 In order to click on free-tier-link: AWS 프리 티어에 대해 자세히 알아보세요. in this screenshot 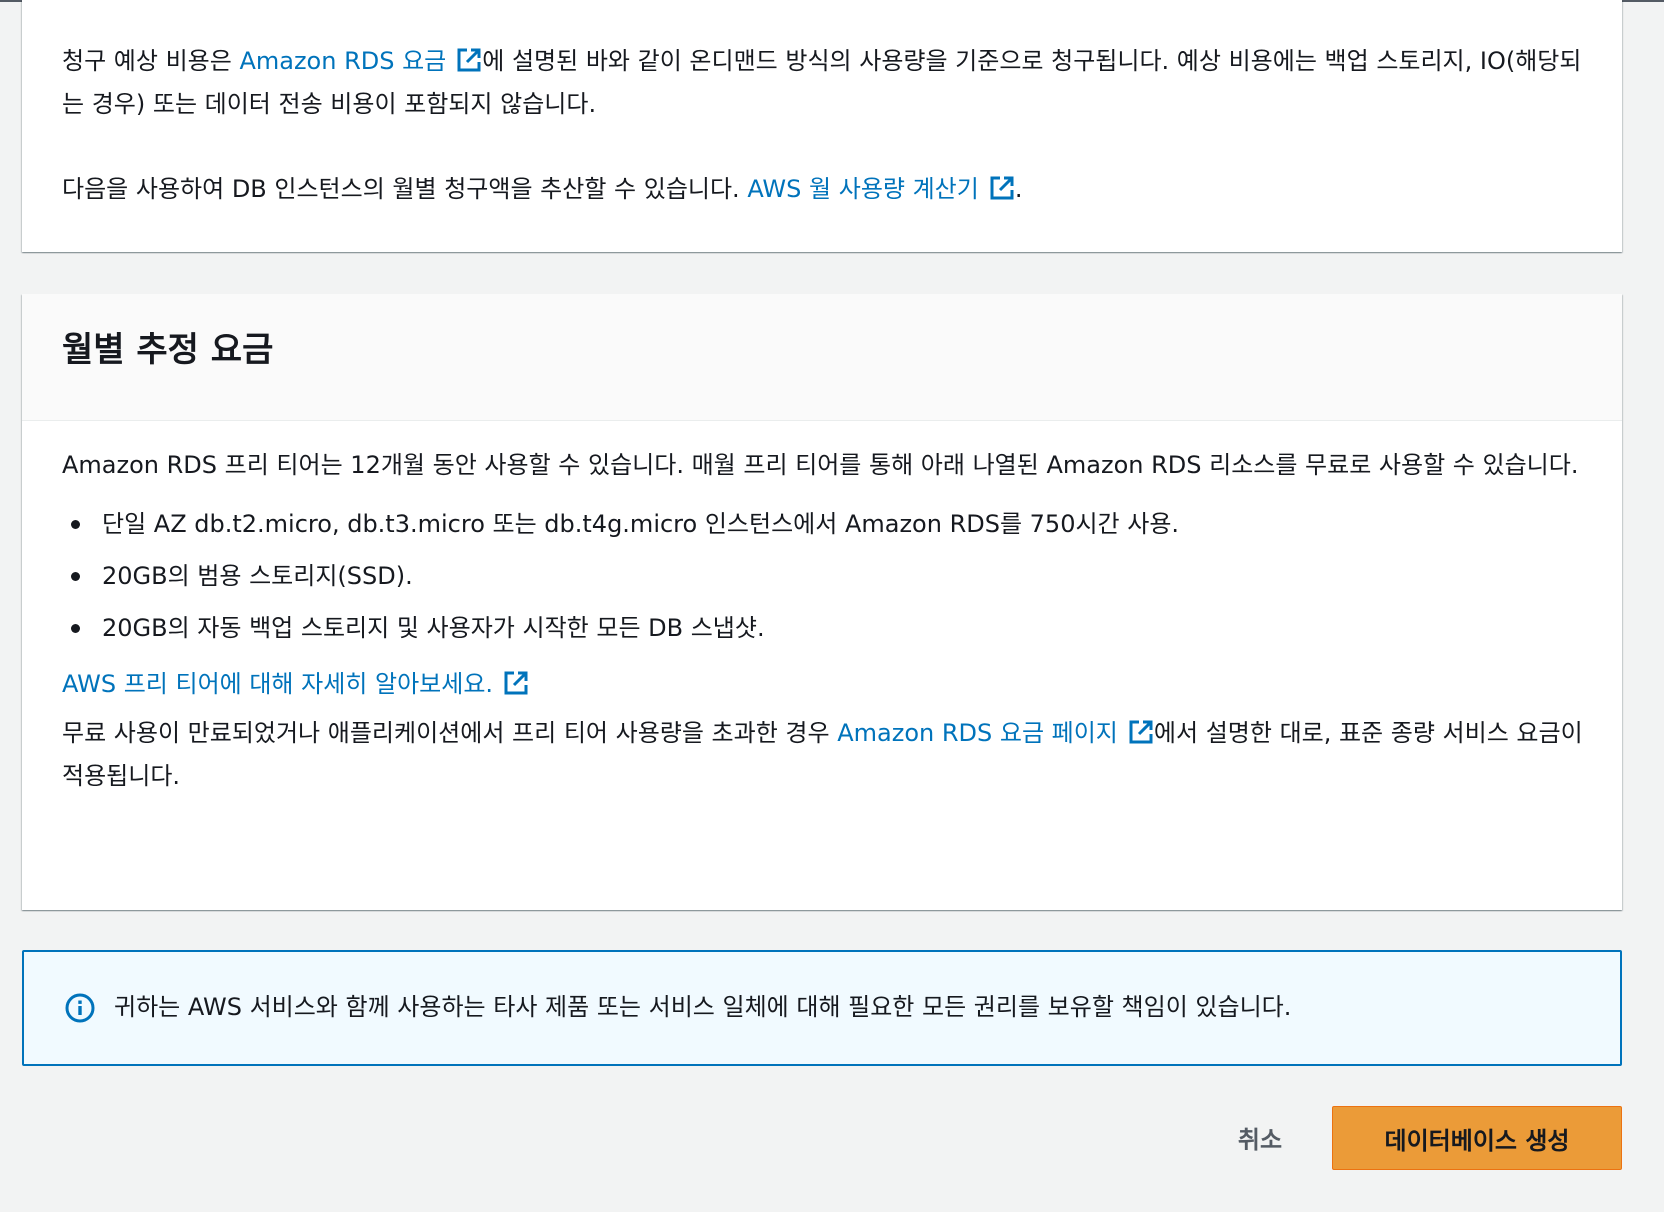, I will do `click(295, 684)`.